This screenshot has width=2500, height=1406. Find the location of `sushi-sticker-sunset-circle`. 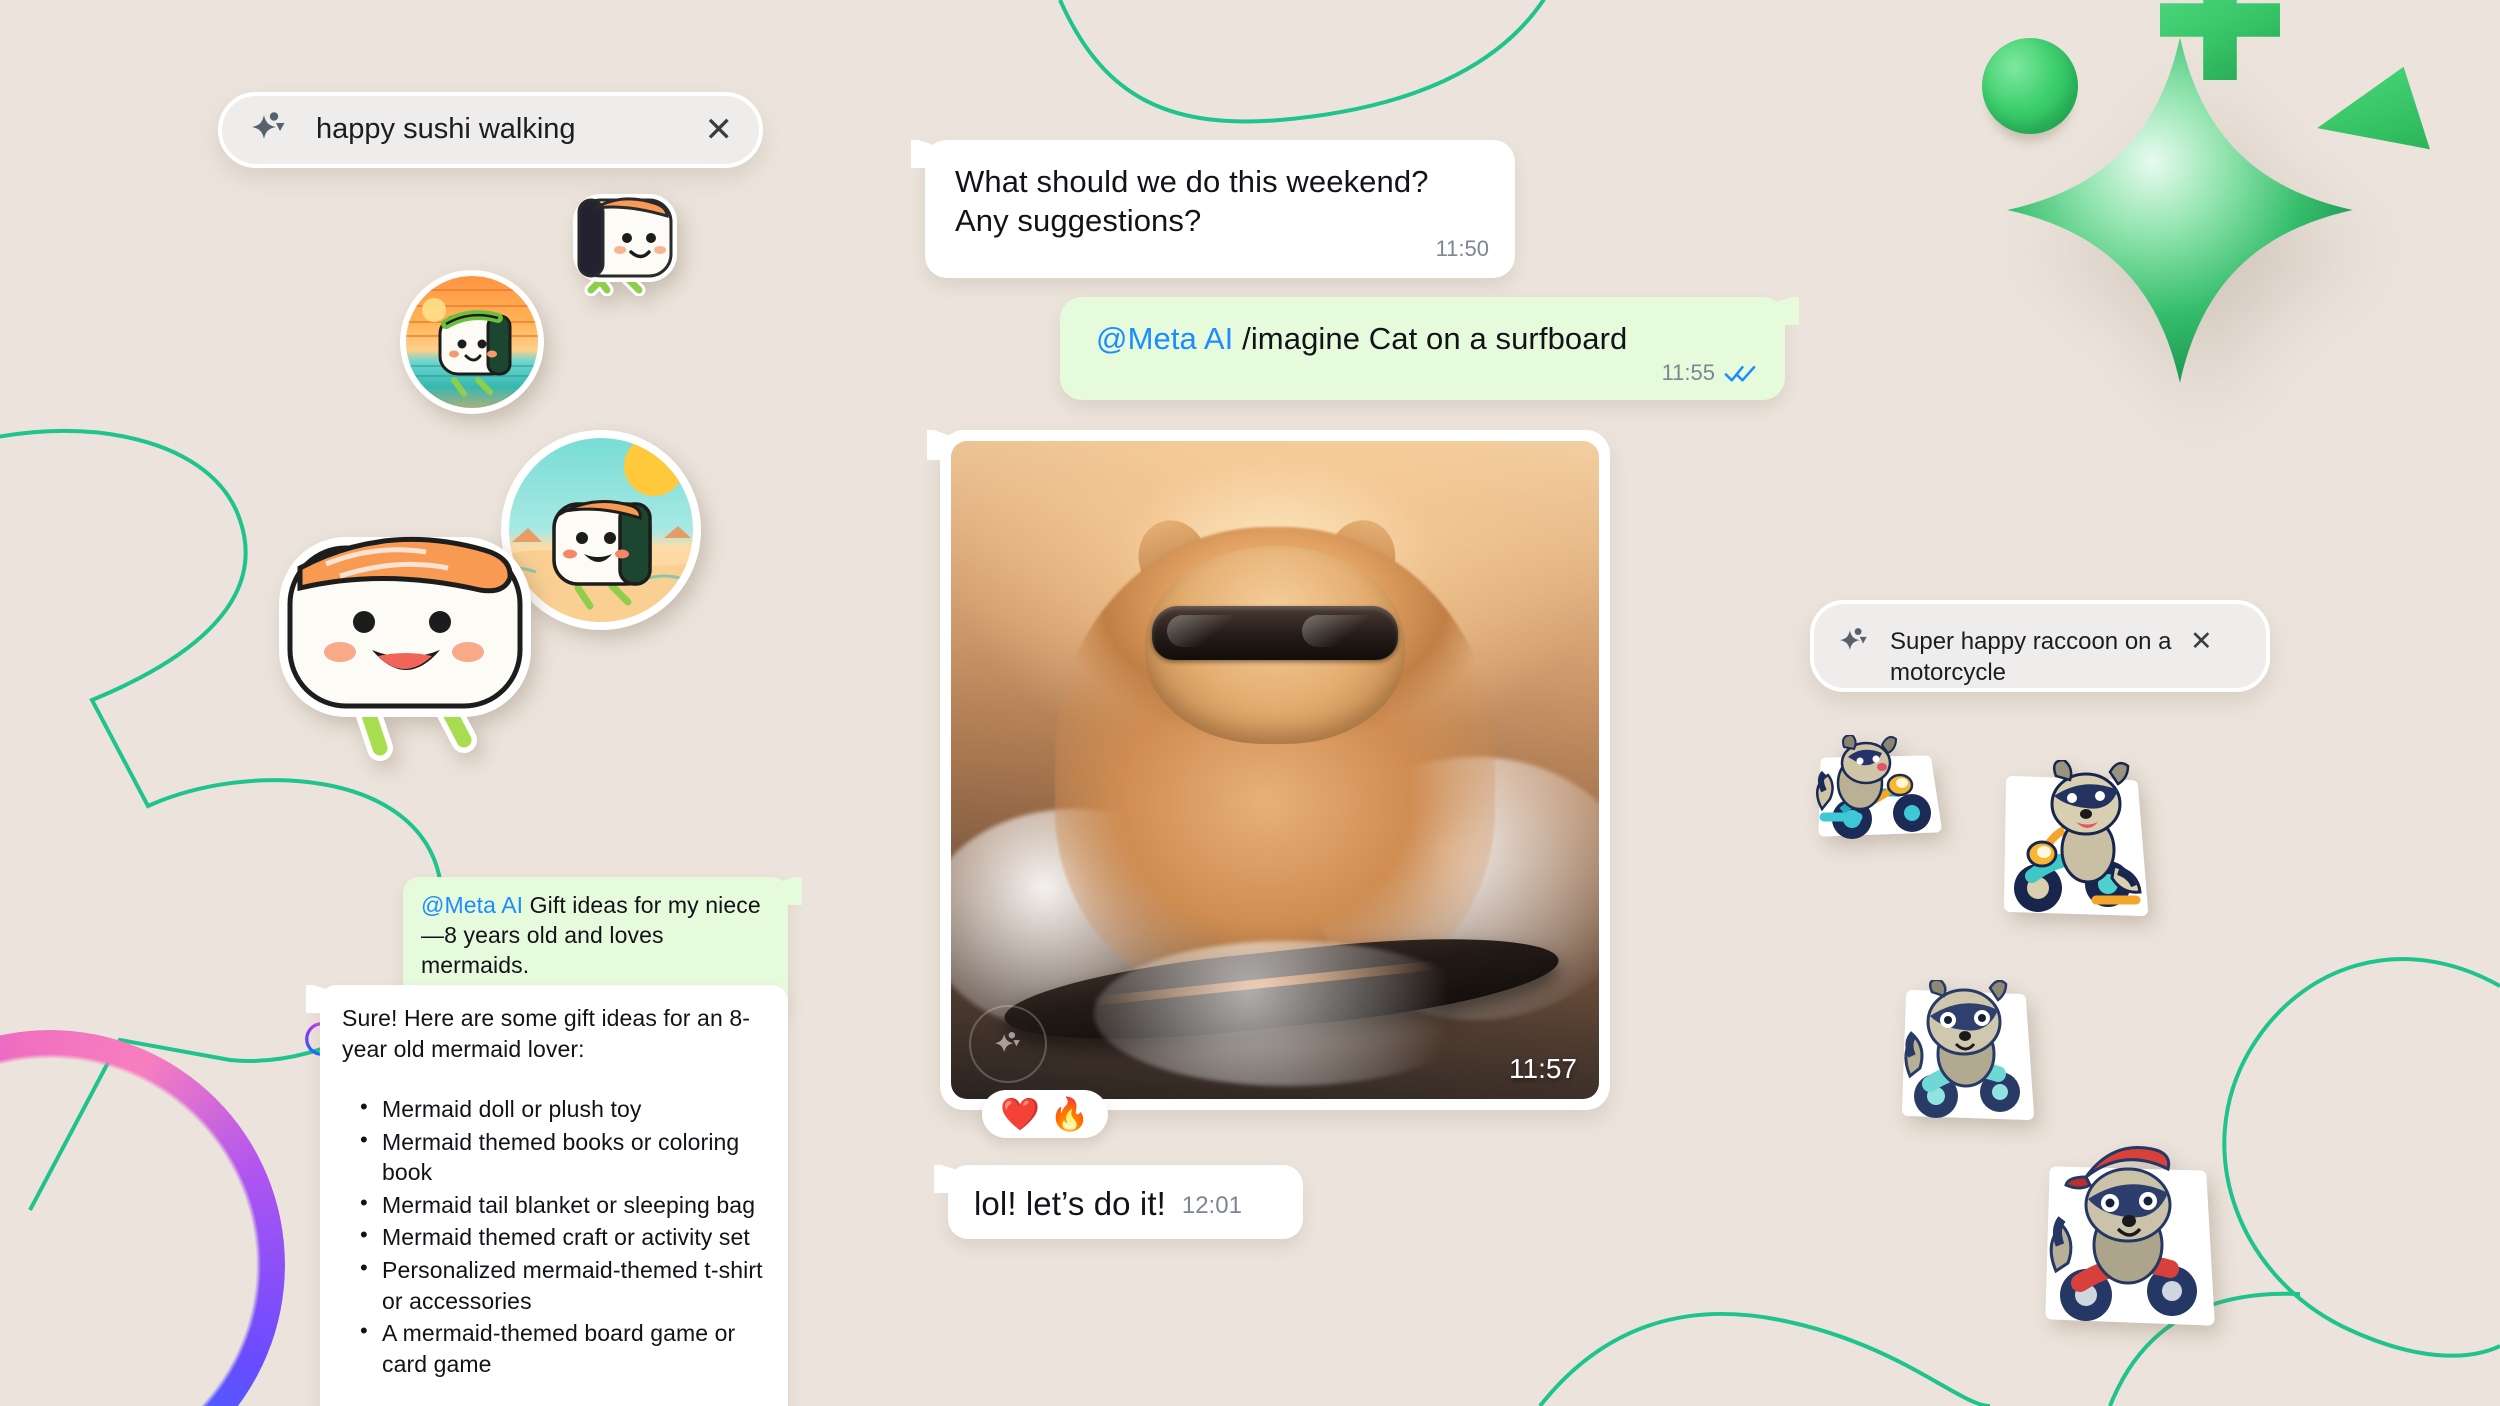

sushi-sticker-sunset-circle is located at coordinates (472, 342).